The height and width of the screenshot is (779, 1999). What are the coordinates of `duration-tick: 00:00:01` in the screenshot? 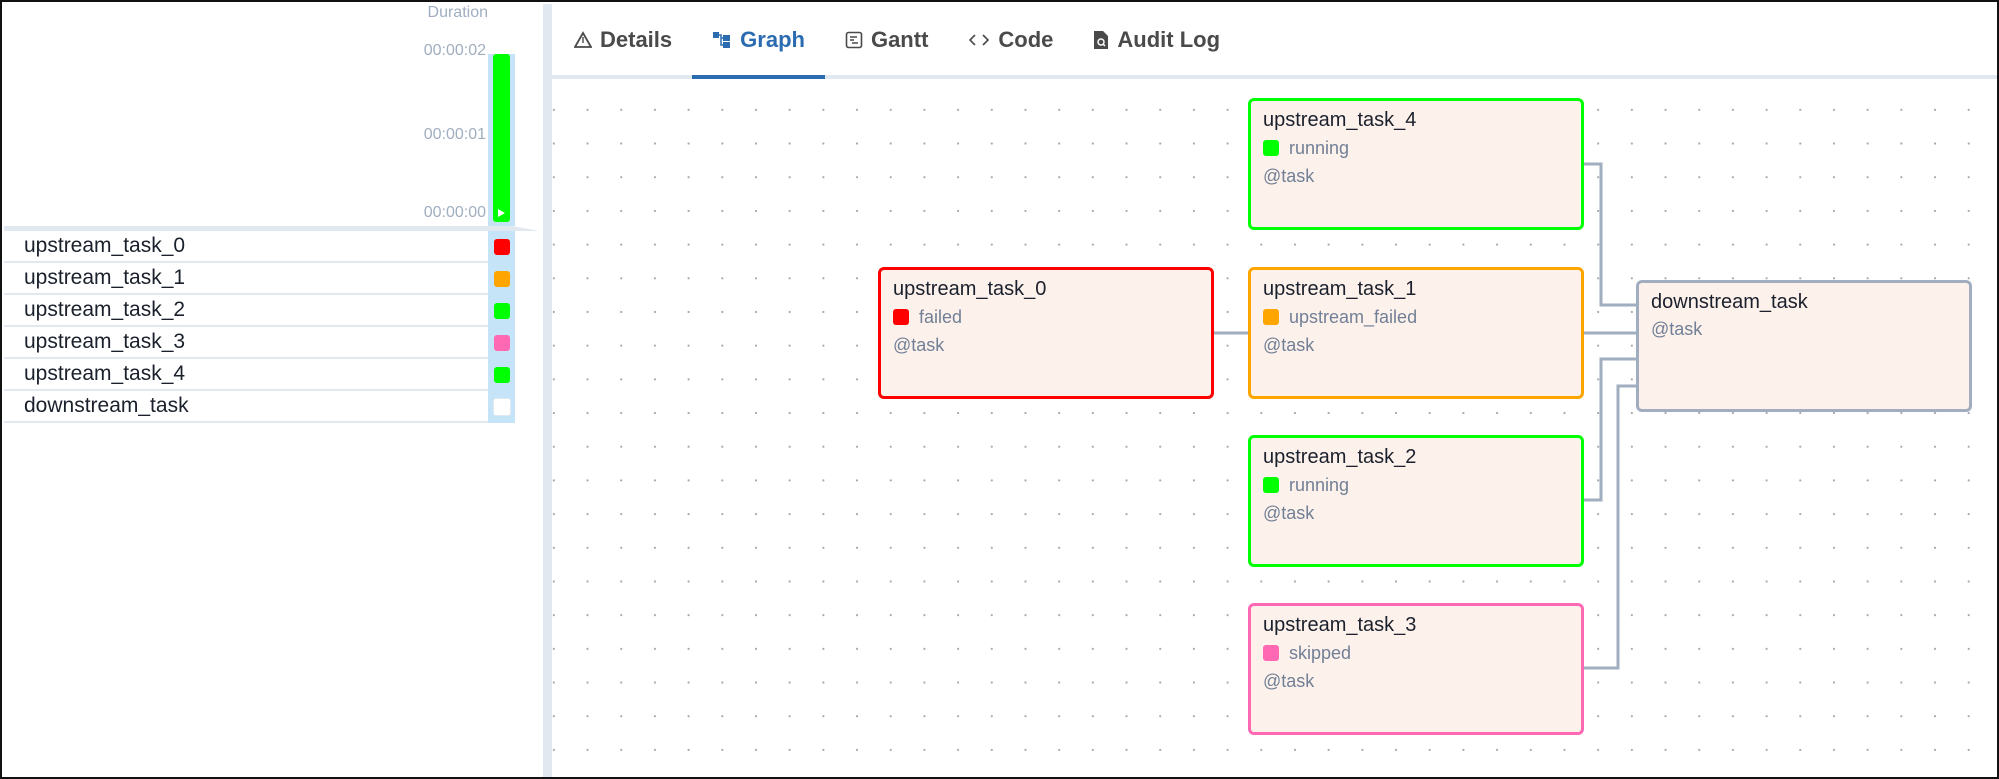 It's located at (454, 134).